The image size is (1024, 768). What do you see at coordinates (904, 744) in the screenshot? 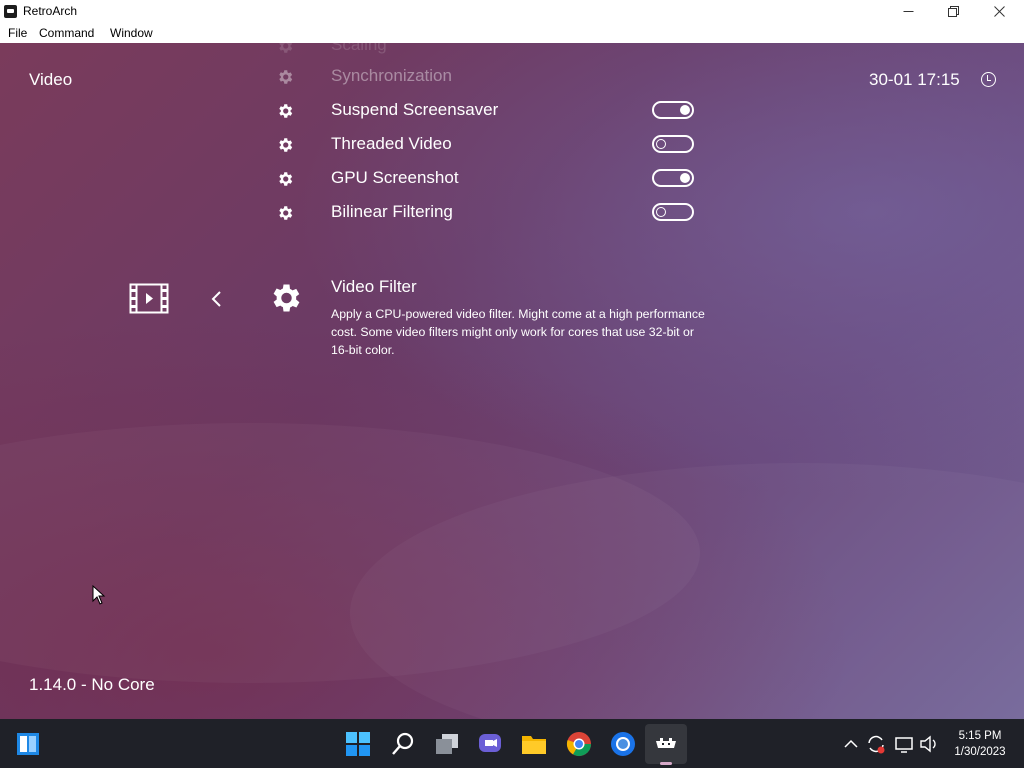
I see `network-icon` at bounding box center [904, 744].